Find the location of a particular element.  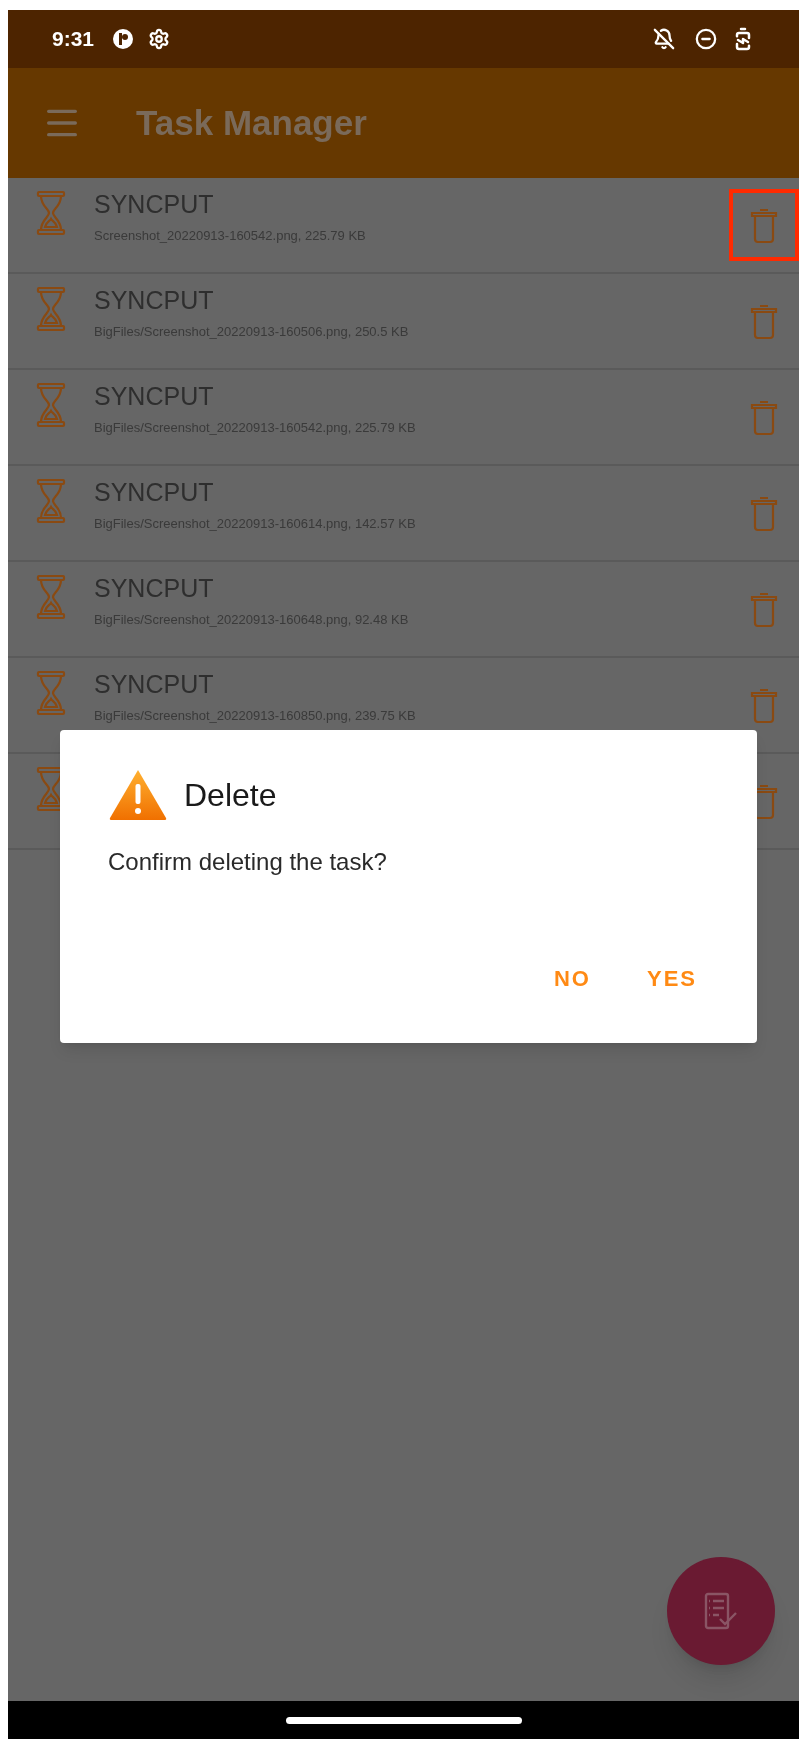

settings-icon is located at coordinates (159, 39).